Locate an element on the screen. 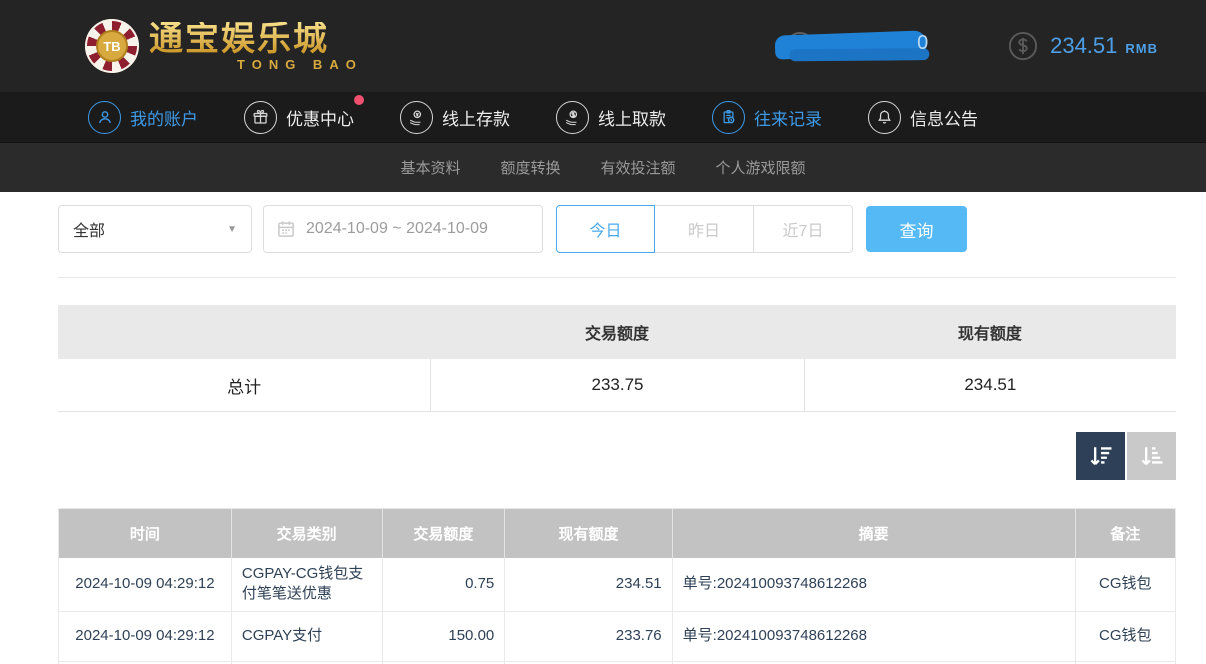 Image resolution: width=1206 pixels, height=664 pixels. chip-monogram: TB is located at coordinates (112, 46).